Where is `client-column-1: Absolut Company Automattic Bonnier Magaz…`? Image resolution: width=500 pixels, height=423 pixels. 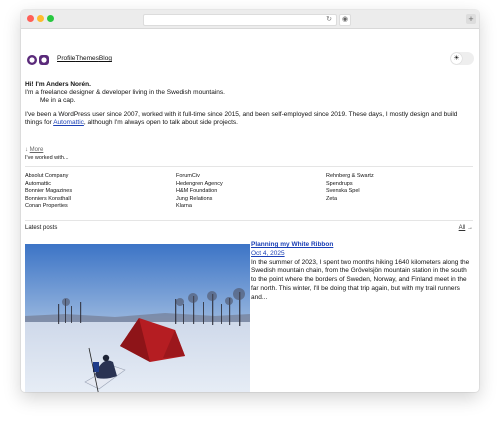
client-column-1: Absolut Company Automattic Bonnier Magaz… is located at coordinates (48, 192).